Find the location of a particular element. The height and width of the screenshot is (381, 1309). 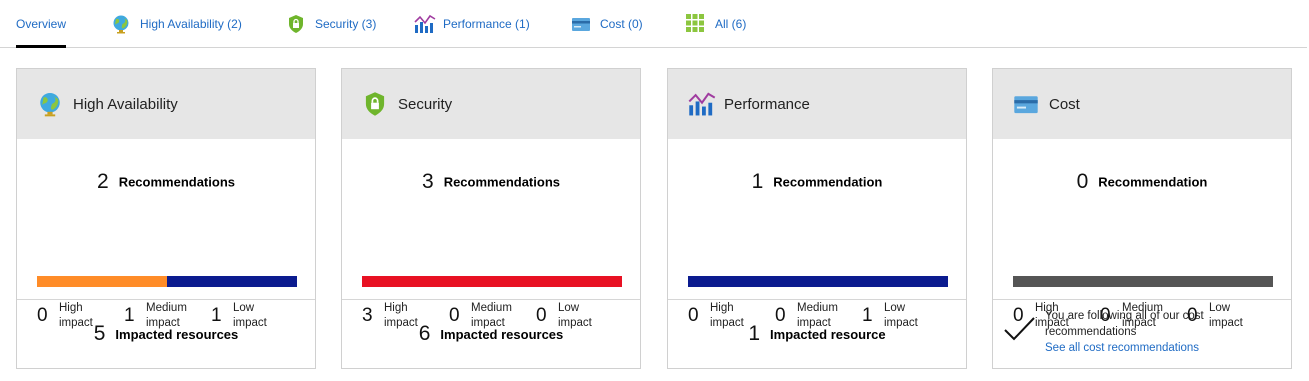

impacted-resources: 1 Impacted resource is located at coordinates (817, 334).